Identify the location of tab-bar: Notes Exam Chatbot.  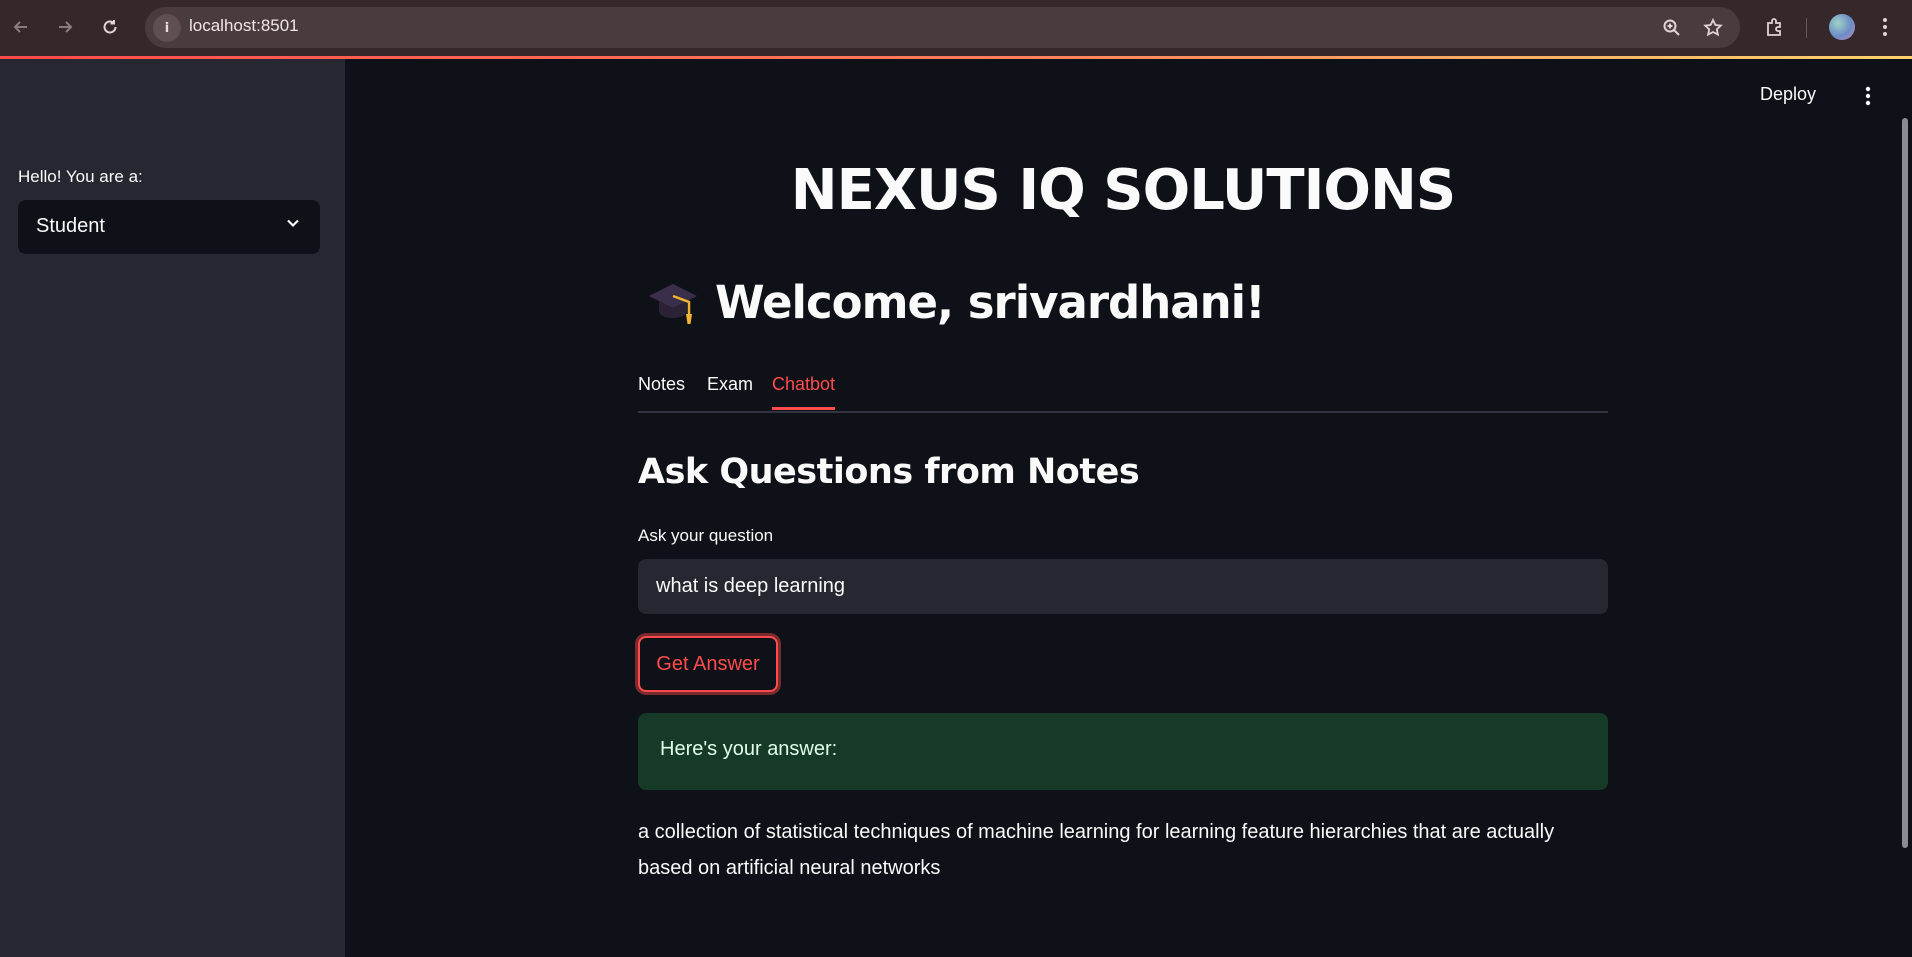
(1123, 391).